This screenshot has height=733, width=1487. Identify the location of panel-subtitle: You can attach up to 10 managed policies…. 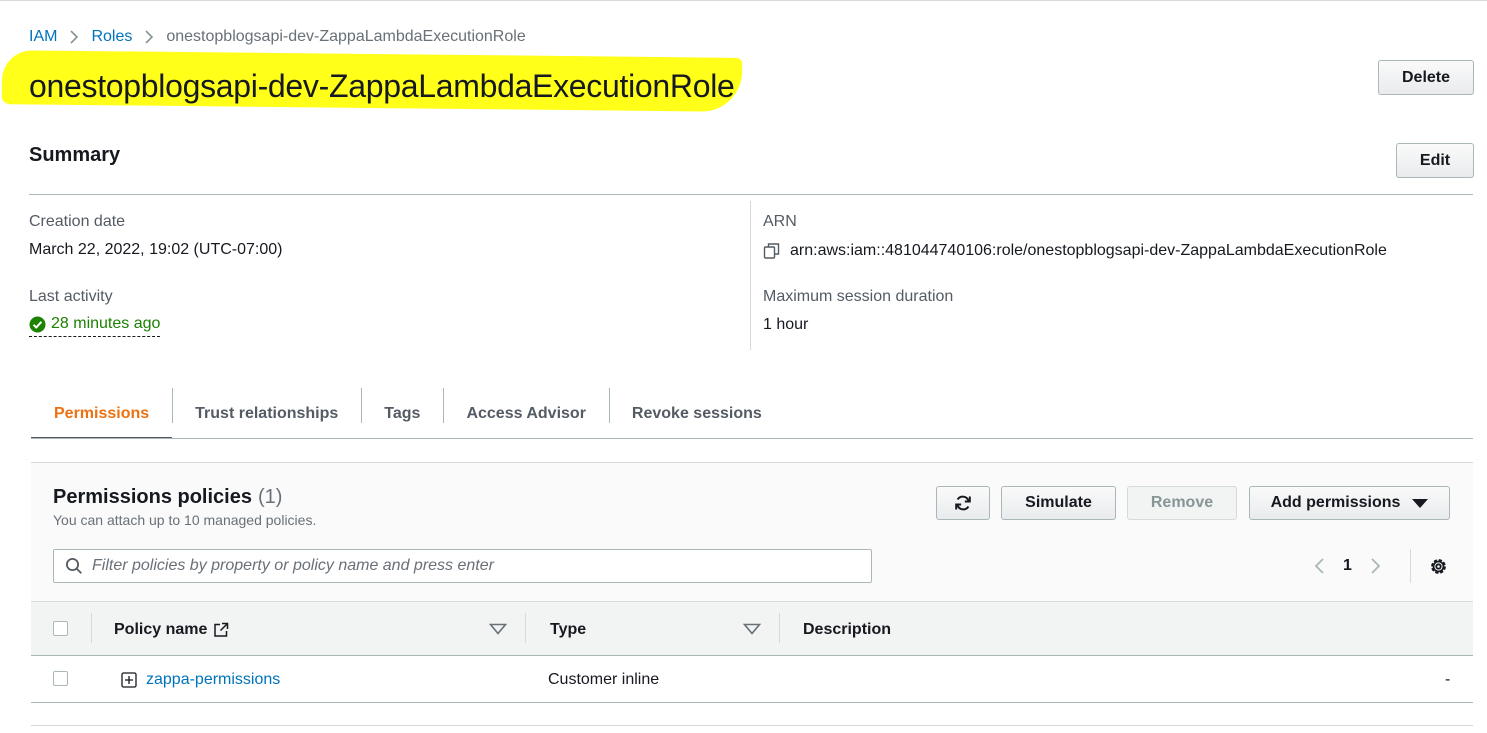
(185, 520).